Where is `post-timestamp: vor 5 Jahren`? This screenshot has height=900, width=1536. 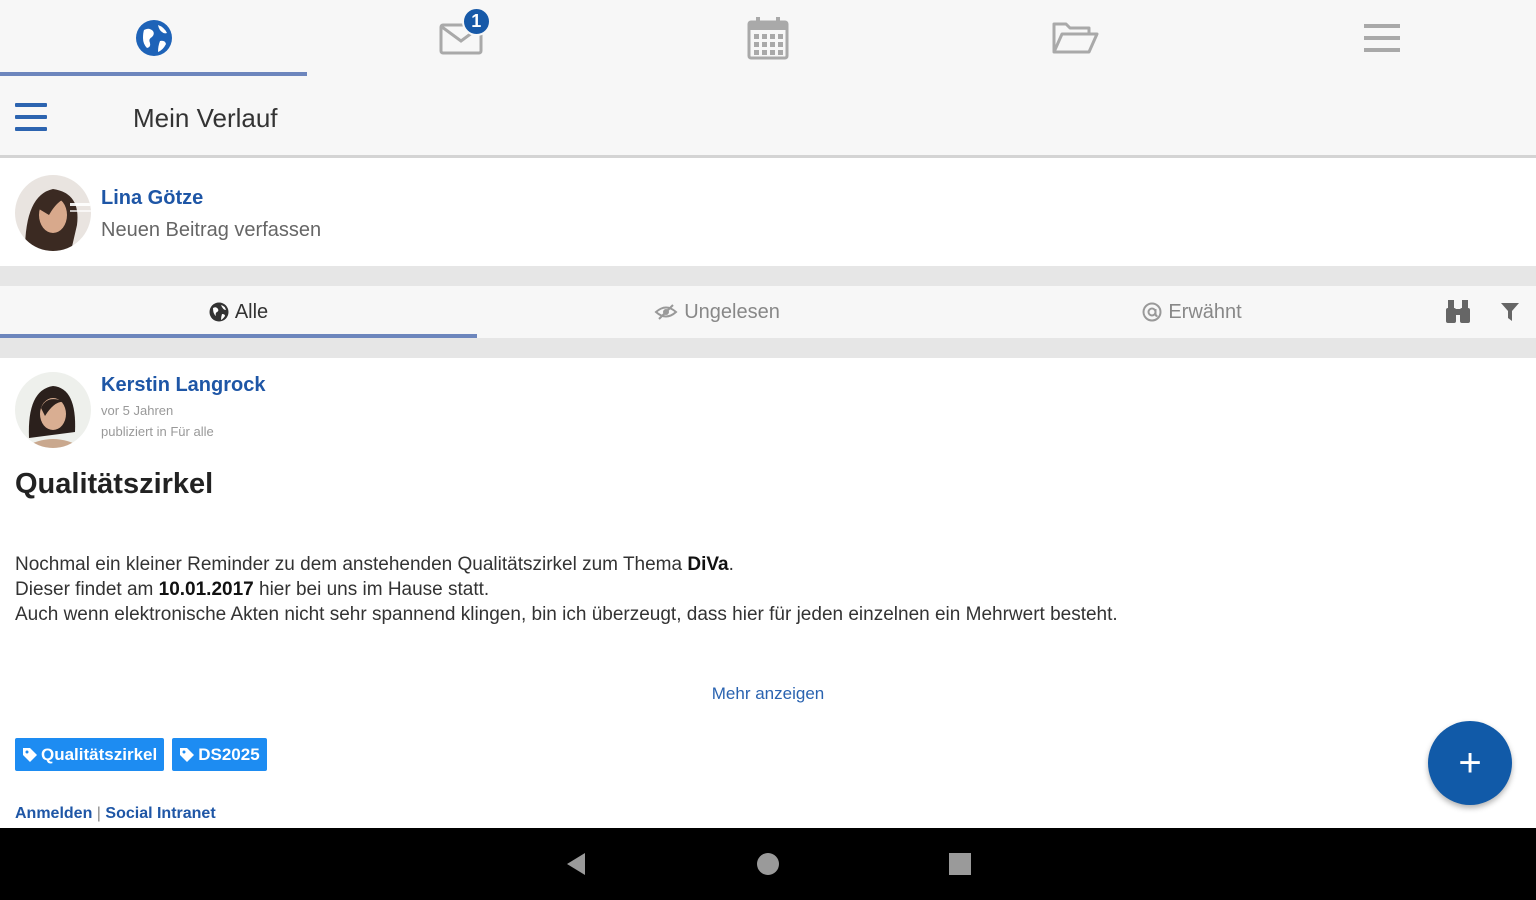
post-timestamp: vor 5 Jahren is located at coordinates (137, 410).